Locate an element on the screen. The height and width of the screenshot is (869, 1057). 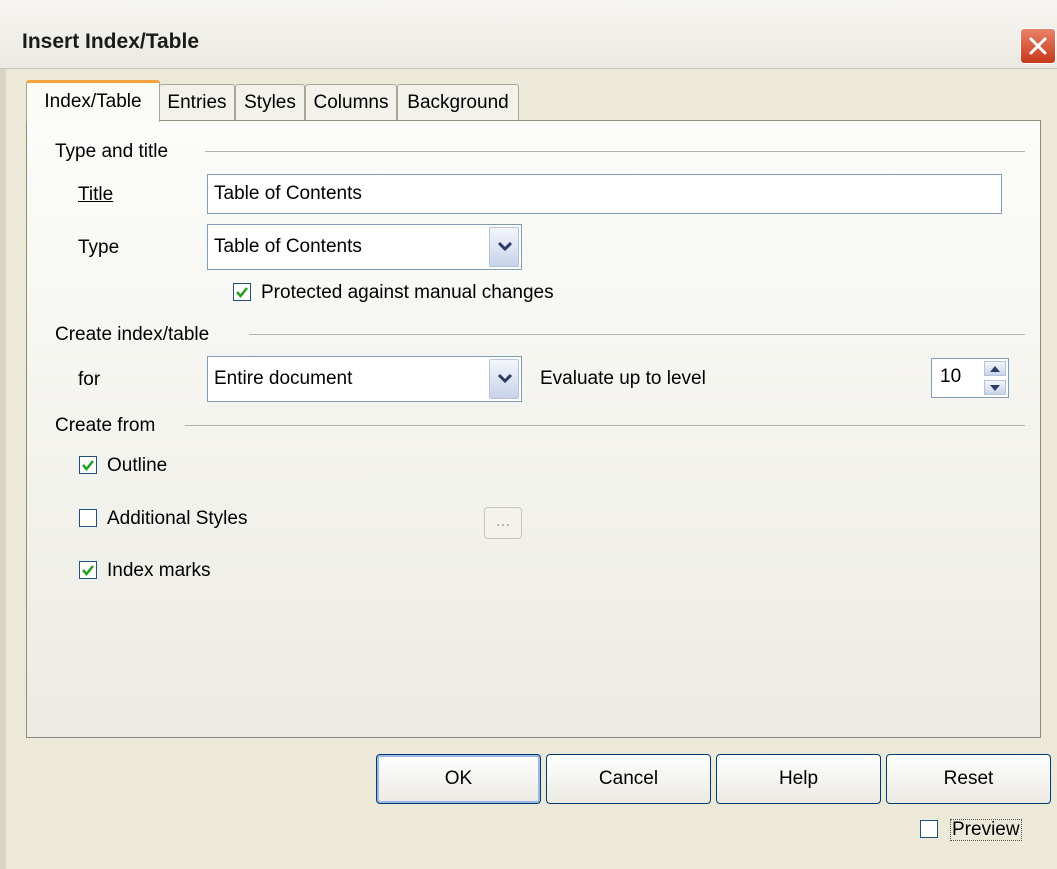
for-label: for is located at coordinates (89, 379).